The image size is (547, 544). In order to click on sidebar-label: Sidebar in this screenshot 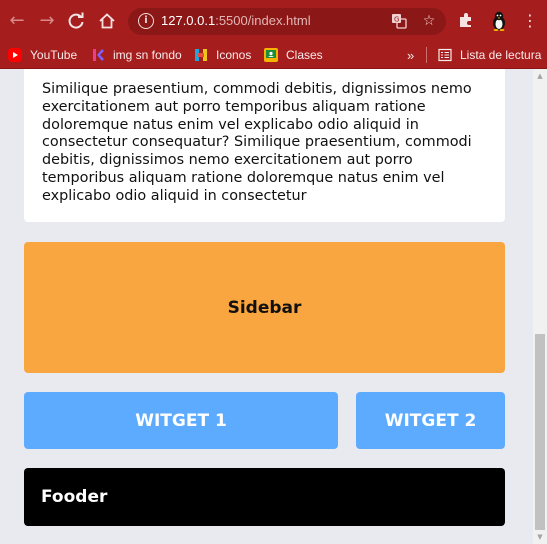, I will do `click(264, 307)`.